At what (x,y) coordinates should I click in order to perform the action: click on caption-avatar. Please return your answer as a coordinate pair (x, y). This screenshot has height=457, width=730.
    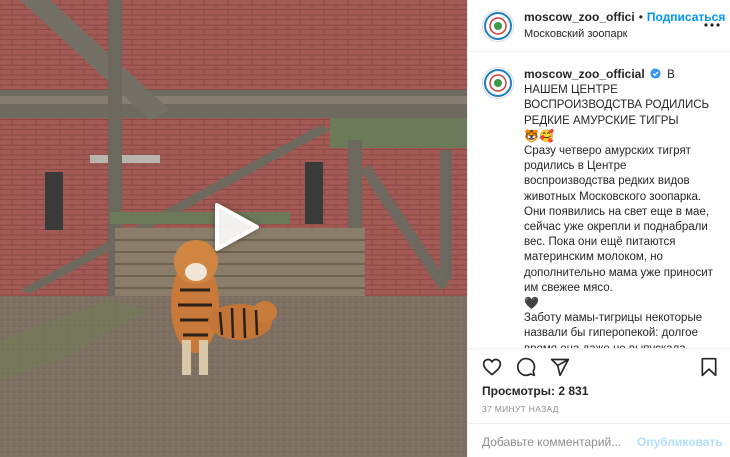
    Looking at the image, I should click on (498, 83).